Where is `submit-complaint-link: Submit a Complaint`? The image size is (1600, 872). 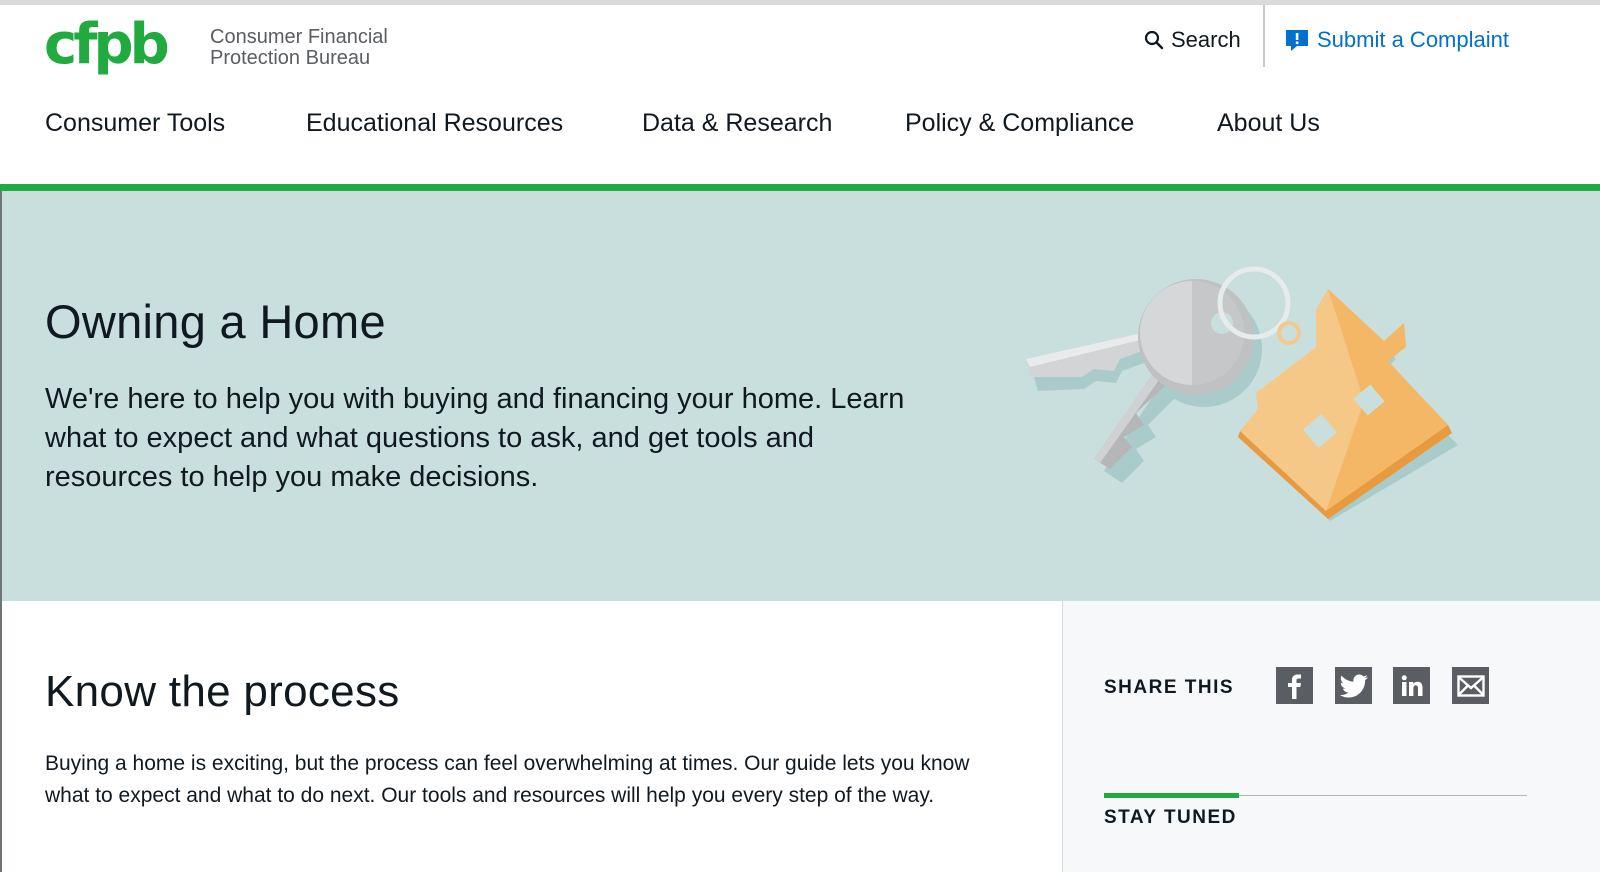 submit-complaint-link: Submit a Complaint is located at coordinates (1397, 40).